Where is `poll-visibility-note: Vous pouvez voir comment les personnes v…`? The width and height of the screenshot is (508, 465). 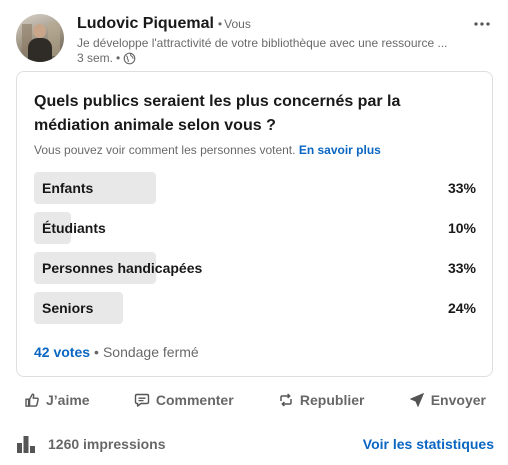 poll-visibility-note: Vous pouvez voir comment les personnes v… is located at coordinates (207, 150).